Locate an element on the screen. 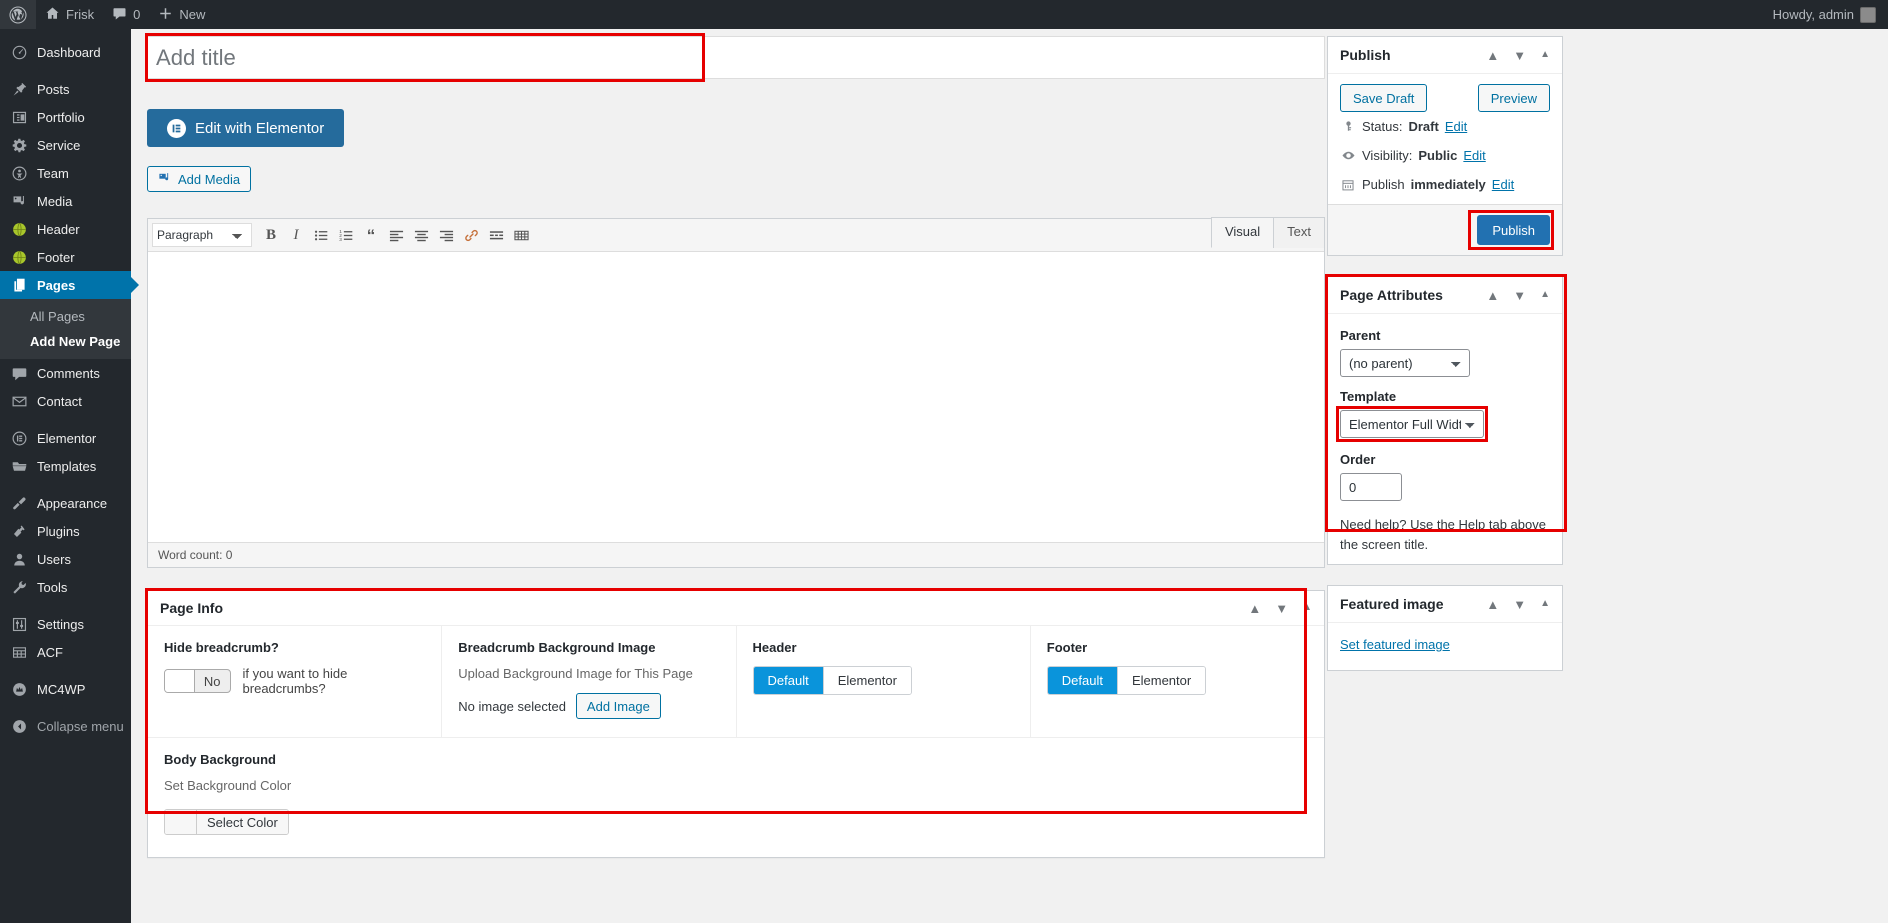 This screenshot has width=1888, height=923. menu-separator is located at coordinates (65, 707).